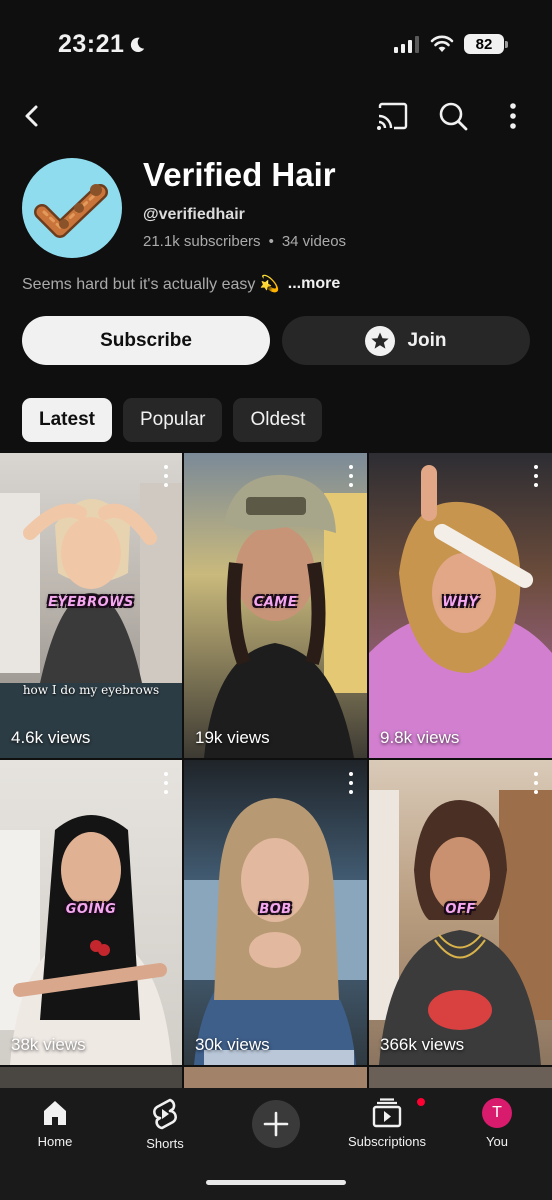 Image resolution: width=552 pixels, height=1200 pixels. I want to click on add-icon, so click(276, 1124).